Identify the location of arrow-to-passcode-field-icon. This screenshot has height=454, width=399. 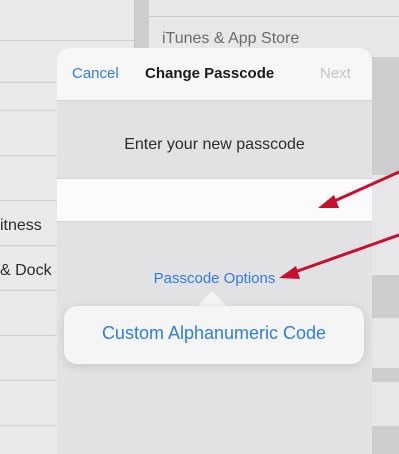
(358, 189).